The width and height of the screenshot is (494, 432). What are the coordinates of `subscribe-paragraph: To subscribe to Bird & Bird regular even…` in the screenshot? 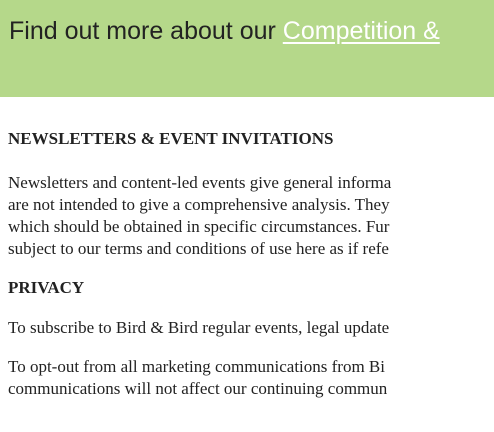 It's located at (251, 328).